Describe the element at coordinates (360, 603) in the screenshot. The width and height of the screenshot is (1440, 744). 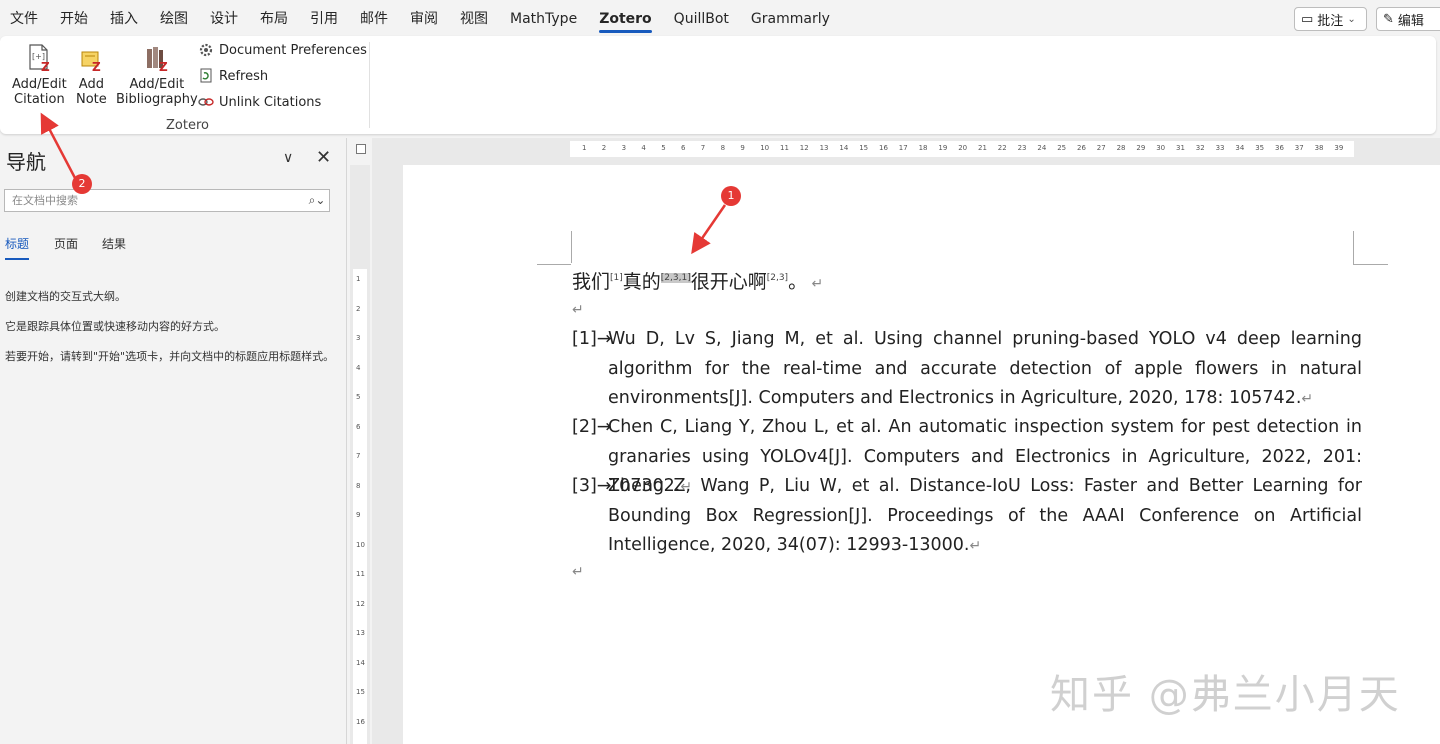
I see `ruler-tick-label: 12` at that location.